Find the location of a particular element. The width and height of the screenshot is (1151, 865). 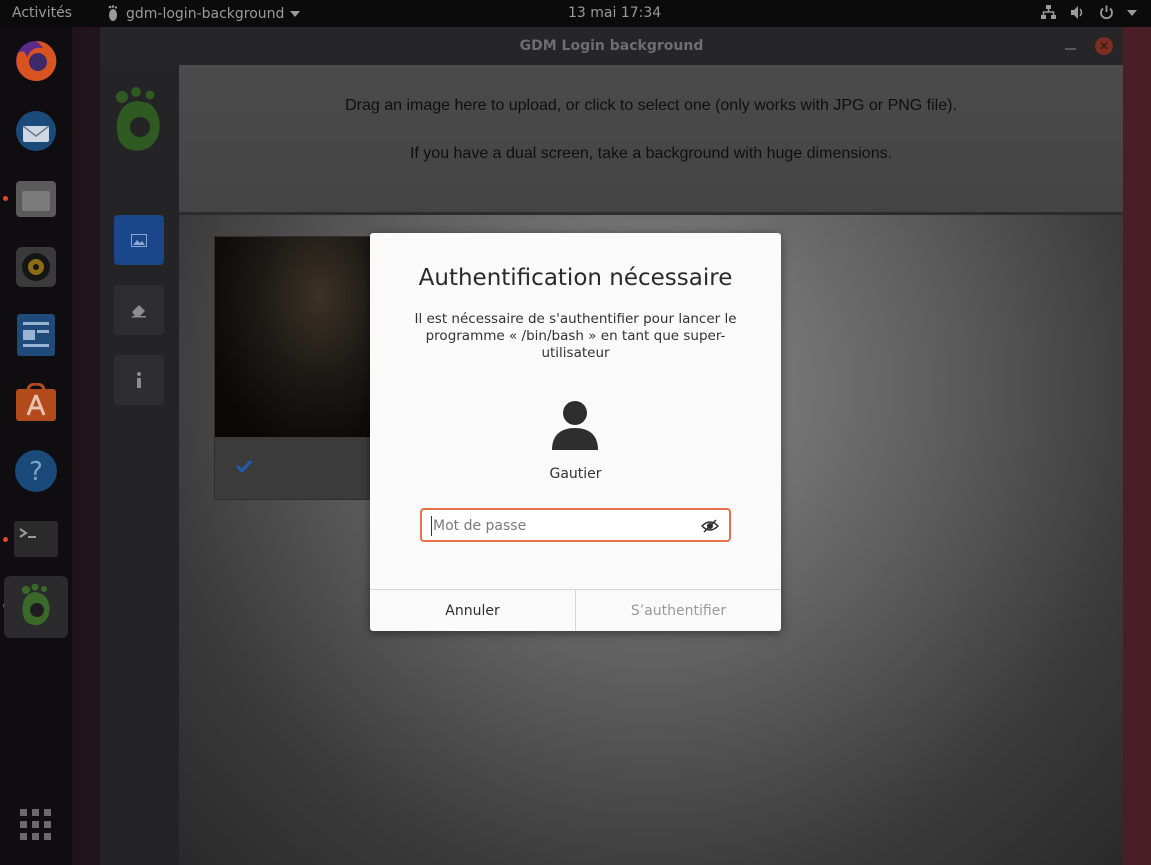

dock-software is located at coordinates (36, 403).